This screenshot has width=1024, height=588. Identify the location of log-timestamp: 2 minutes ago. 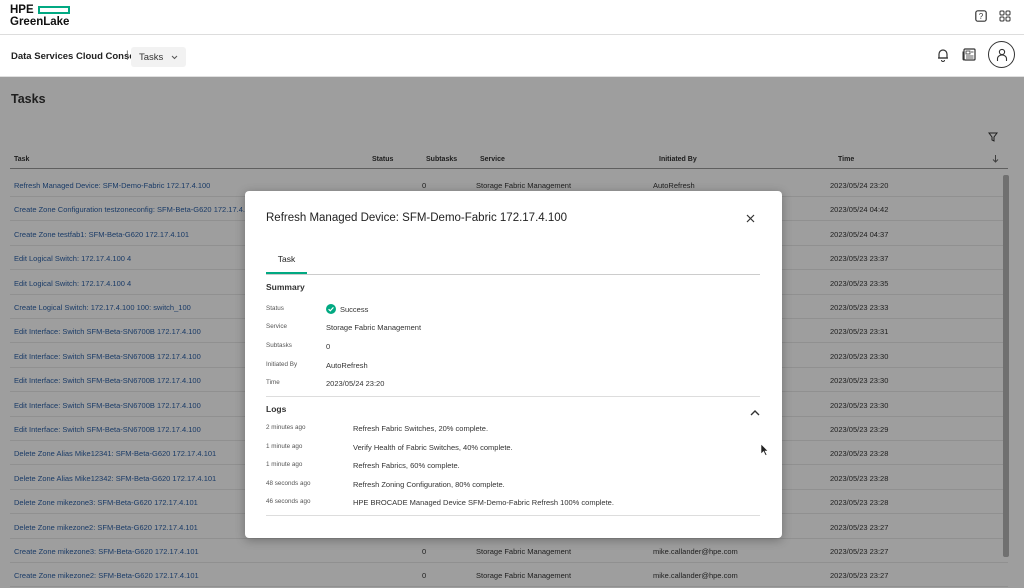
(286, 427).